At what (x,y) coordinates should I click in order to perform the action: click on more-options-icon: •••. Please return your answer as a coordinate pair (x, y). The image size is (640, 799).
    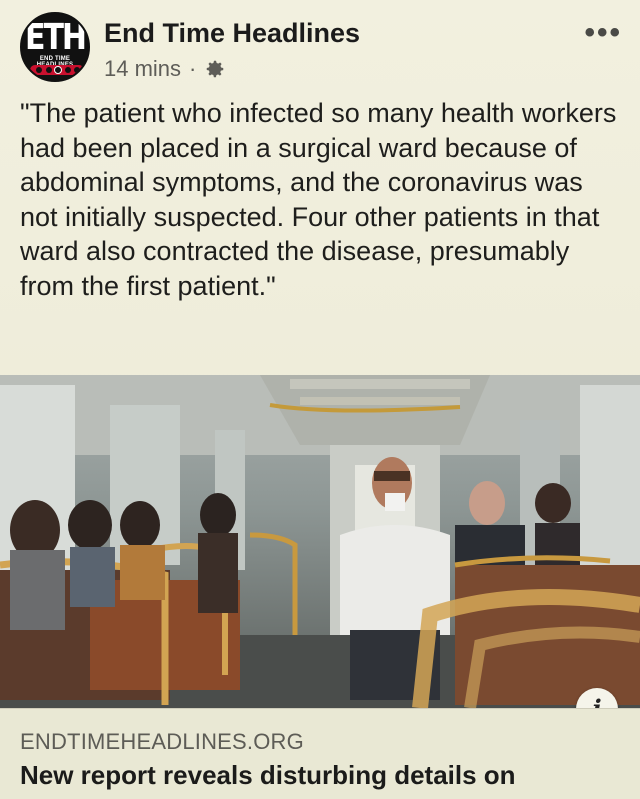
    Looking at the image, I should click on (603, 33).